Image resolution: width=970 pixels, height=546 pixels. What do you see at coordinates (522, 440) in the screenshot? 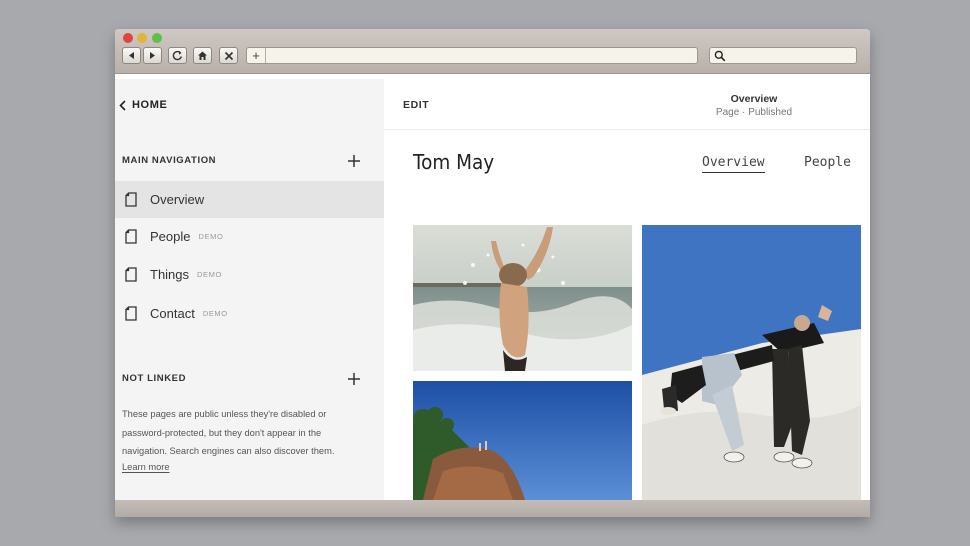
I see `cliff-photo` at bounding box center [522, 440].